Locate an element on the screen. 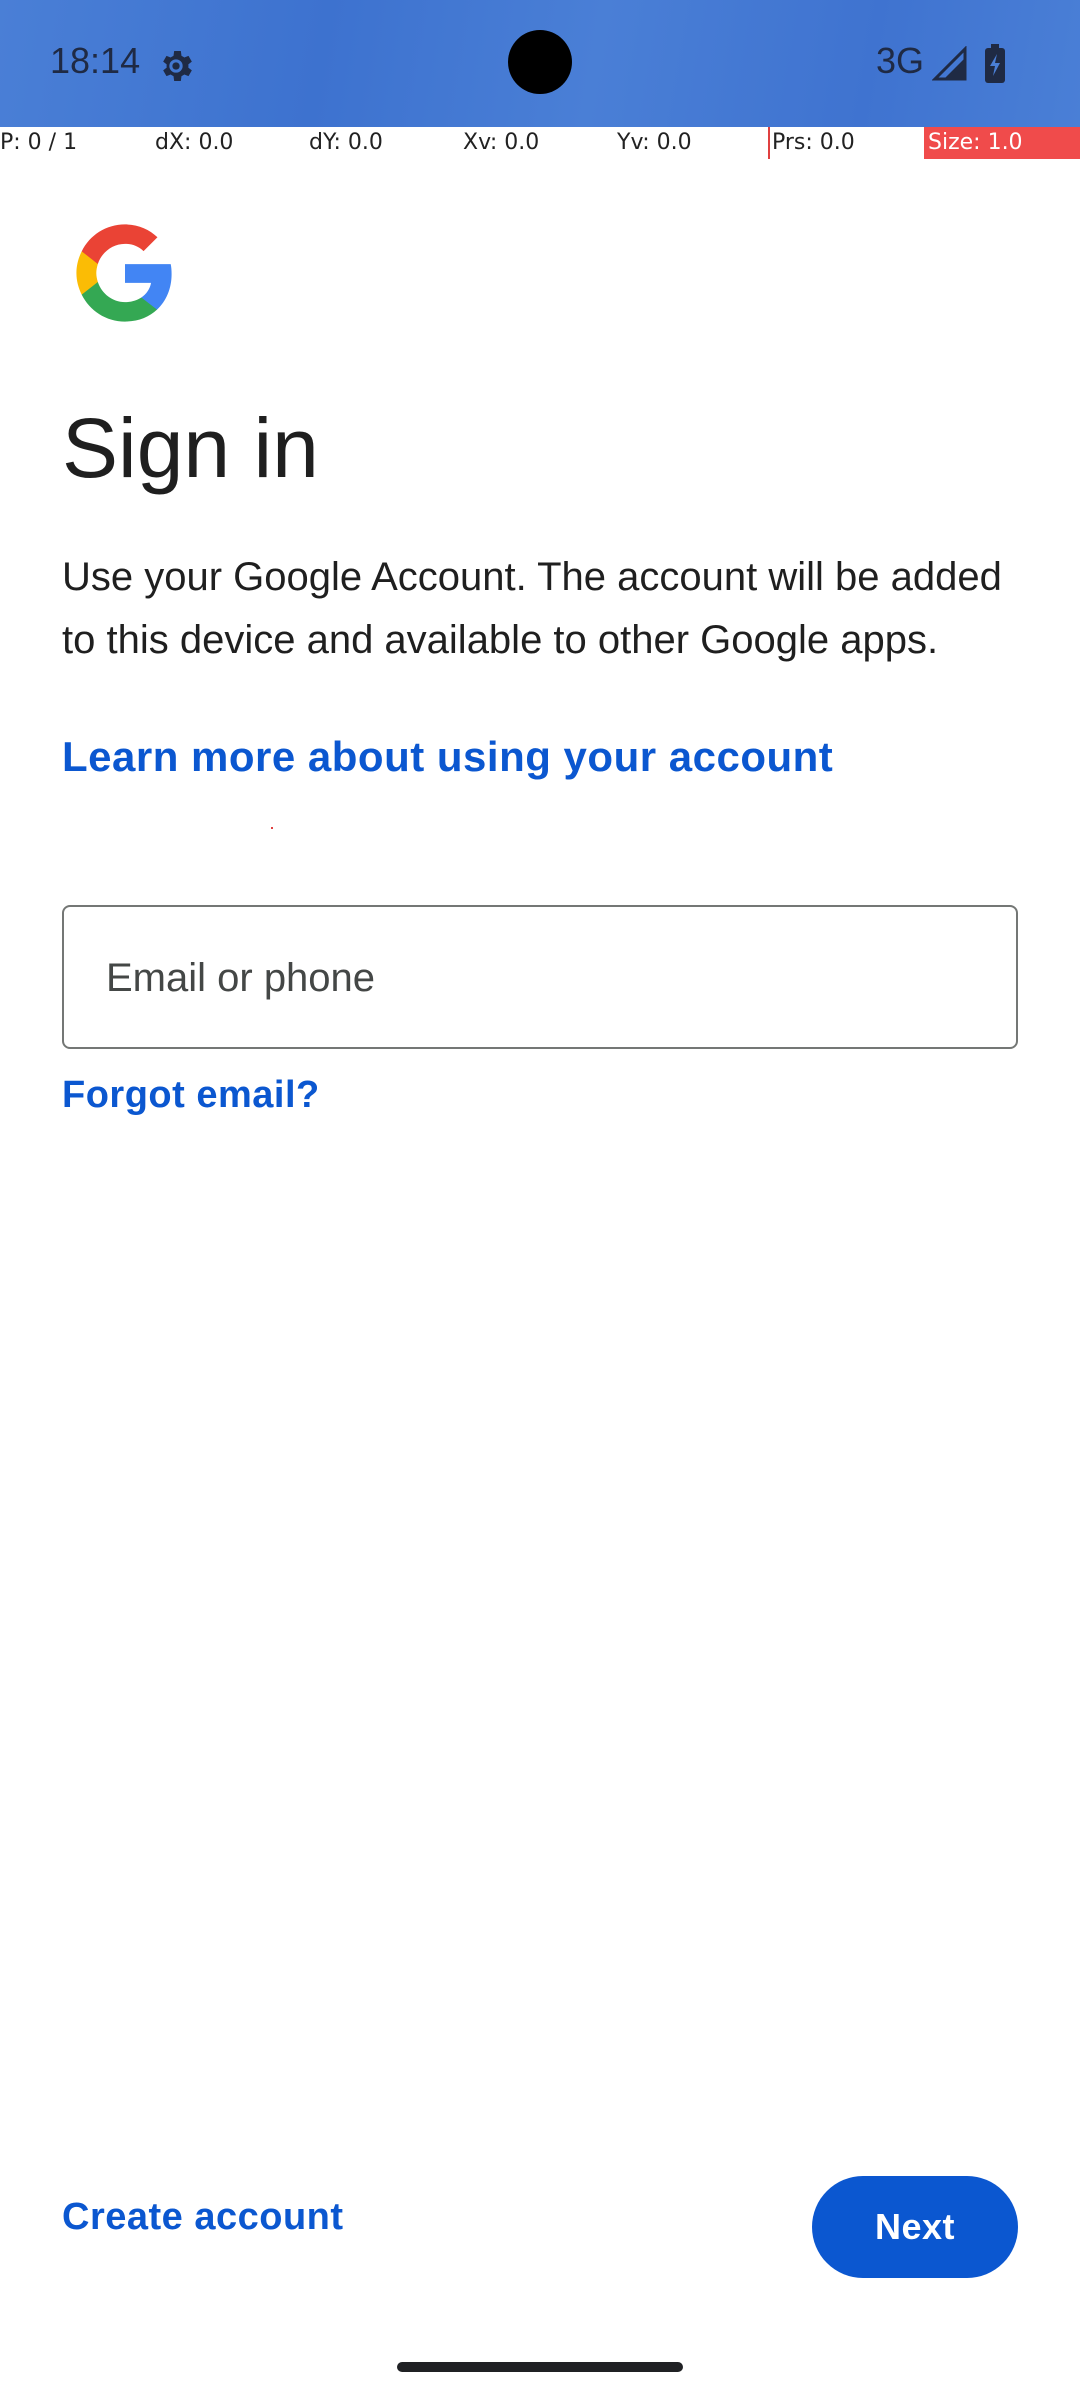 This screenshot has width=1080, height=2400. settings-gear-icon is located at coordinates (176, 66).